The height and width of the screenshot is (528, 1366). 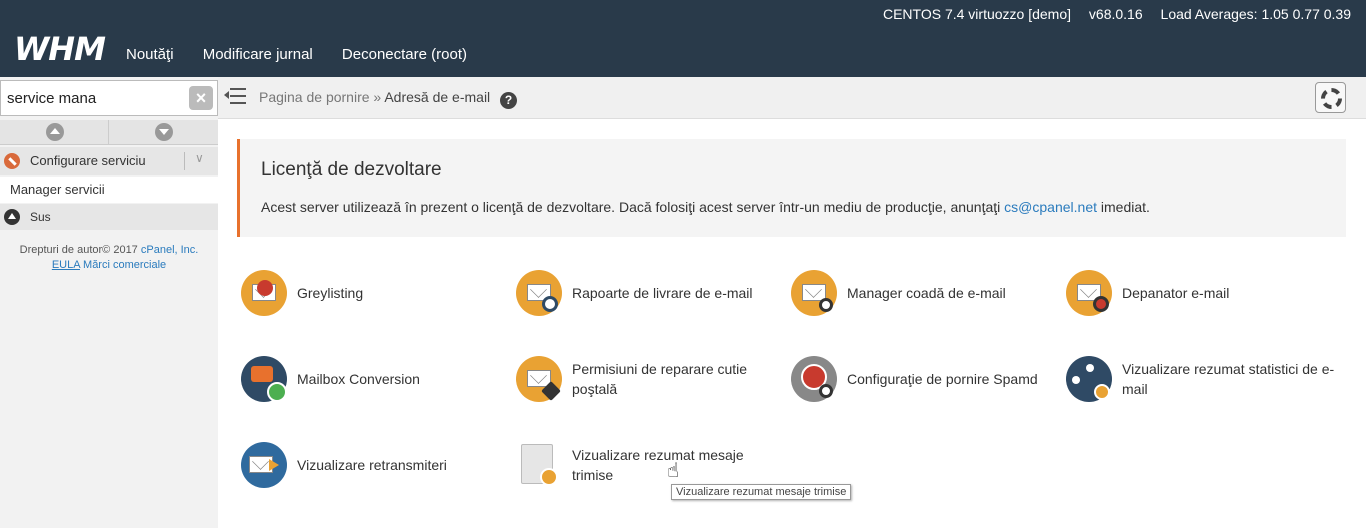 What do you see at coordinates (169, 250) in the screenshot?
I see `cpanel-link: cPanel, Inc.` at bounding box center [169, 250].